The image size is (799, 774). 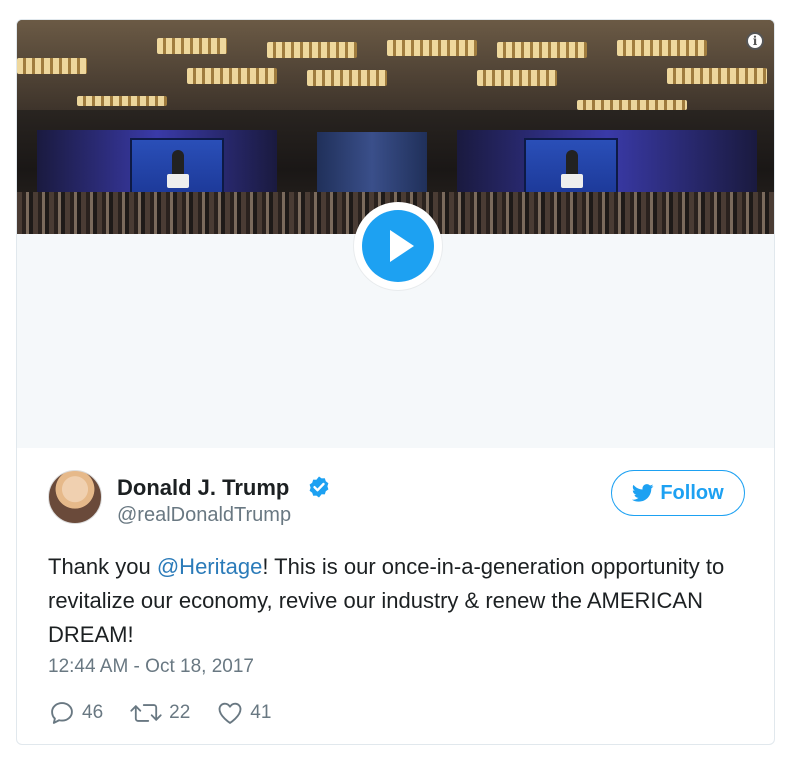 What do you see at coordinates (203, 488) in the screenshot?
I see `author-name: Donald J. Trump` at bounding box center [203, 488].